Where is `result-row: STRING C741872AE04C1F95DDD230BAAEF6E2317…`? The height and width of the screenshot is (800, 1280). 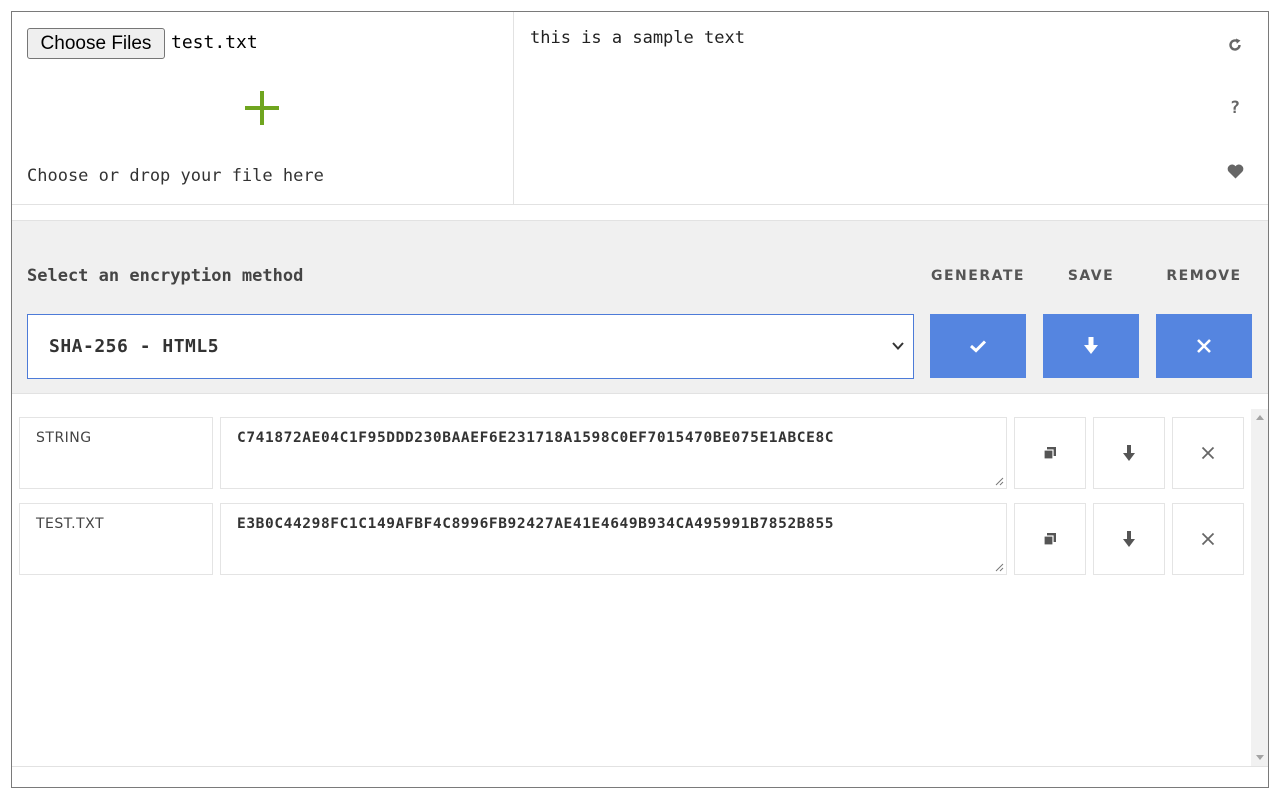
result-row: STRING C741872AE04C1F95DDD230BAAEF6E2317… is located at coordinates (633, 453).